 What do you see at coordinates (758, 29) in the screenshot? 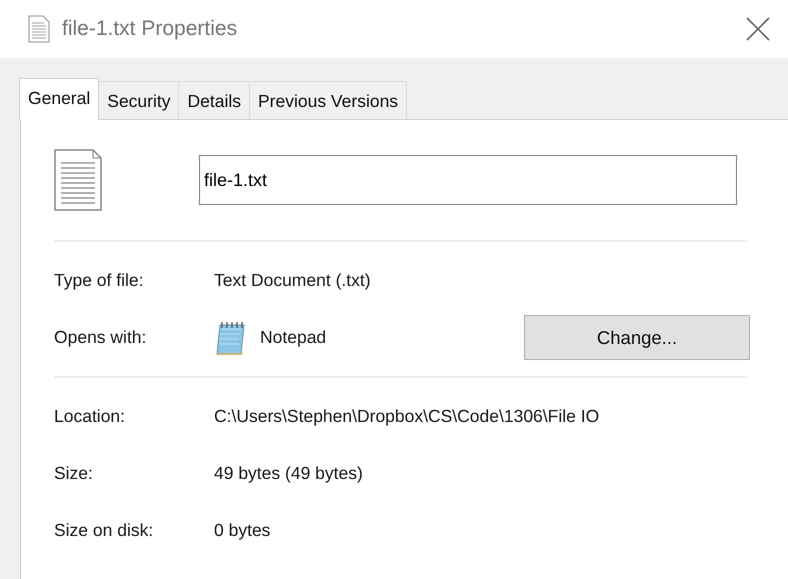
I see `close-icon` at bounding box center [758, 29].